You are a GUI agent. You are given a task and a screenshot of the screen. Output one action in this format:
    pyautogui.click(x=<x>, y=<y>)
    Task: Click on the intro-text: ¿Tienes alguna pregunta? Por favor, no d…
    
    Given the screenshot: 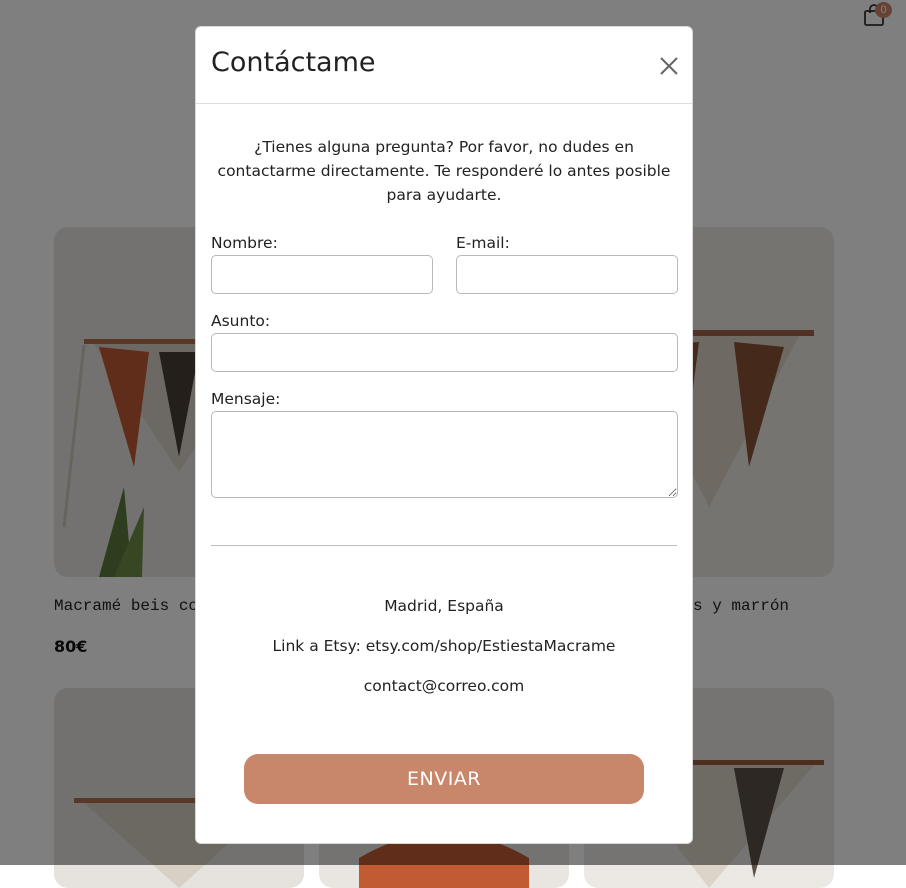 What is the action you would take?
    pyautogui.click(x=444, y=171)
    